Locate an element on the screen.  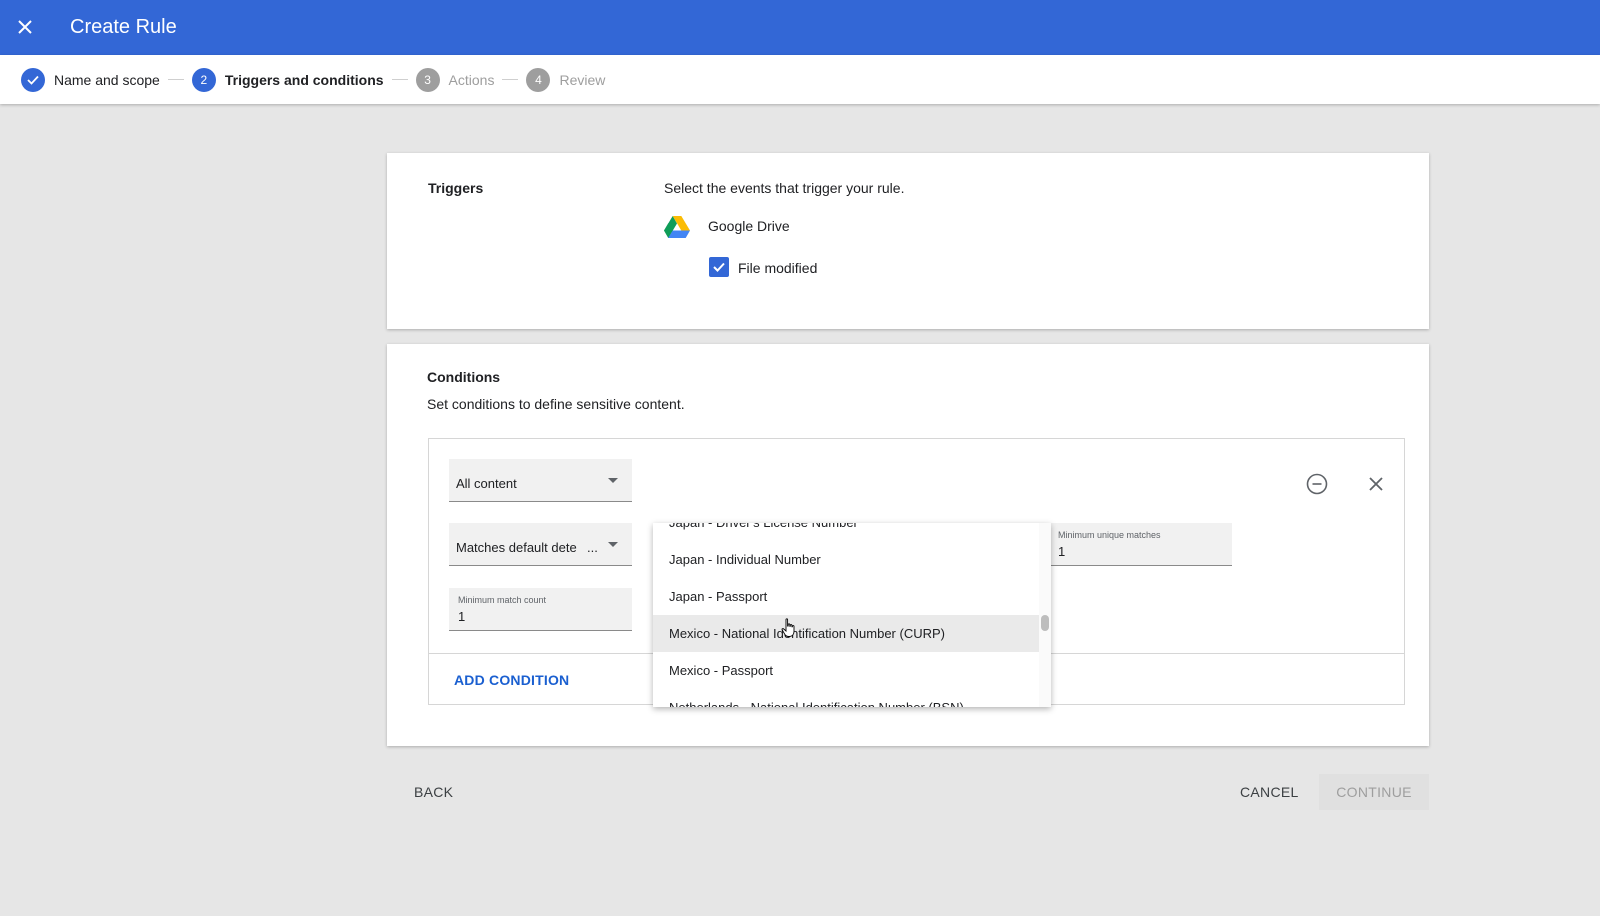
step-label: Name and scope is located at coordinates (107, 79).